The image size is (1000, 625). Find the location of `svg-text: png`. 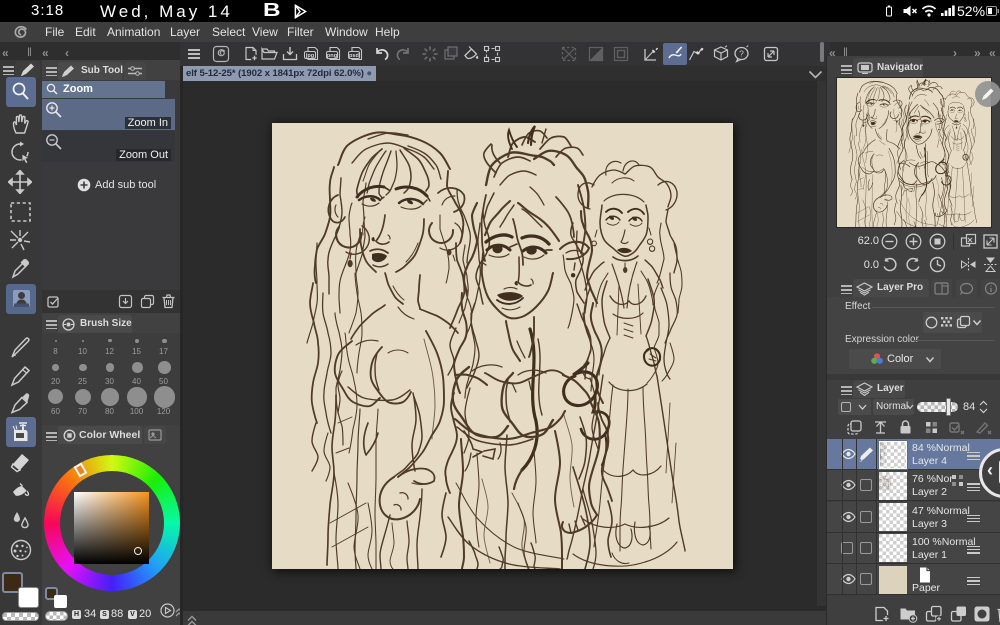

svg-text: png is located at coordinates (332, 56).